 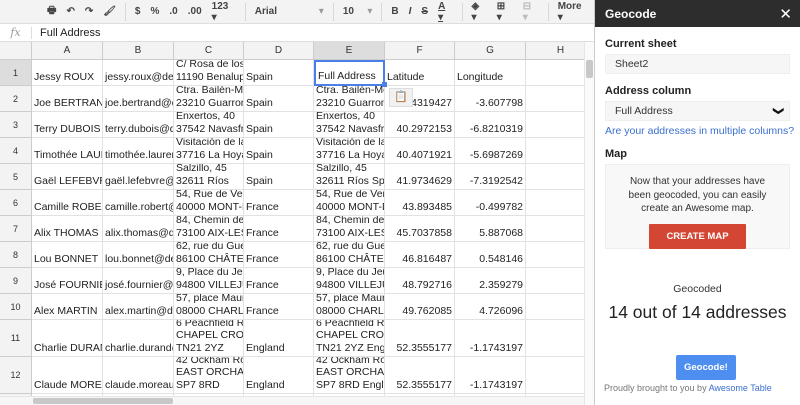 What do you see at coordinates (154, 12) in the screenshot?
I see `percent-button: %` at bounding box center [154, 12].